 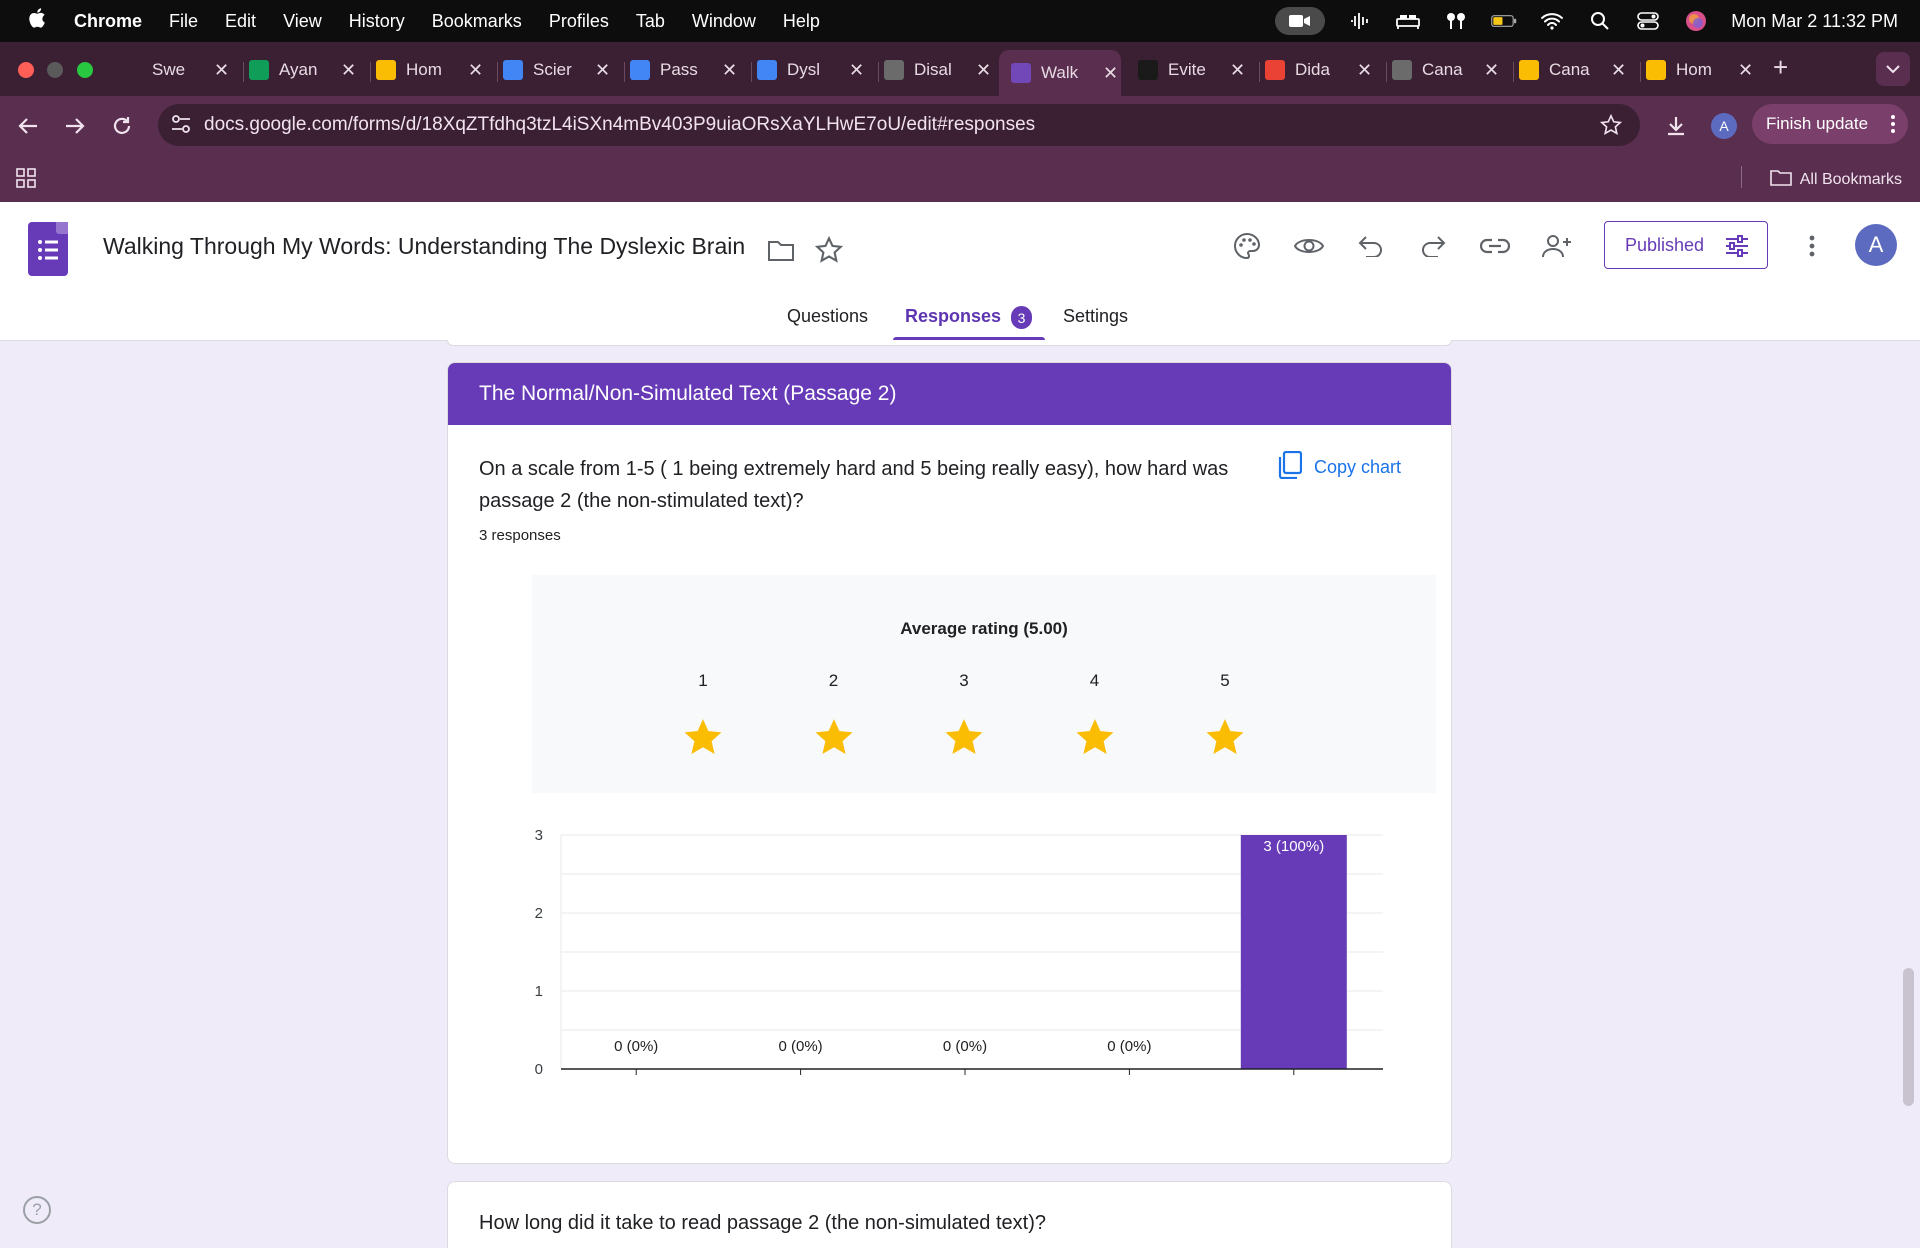 I want to click on site-settings-icon, so click(x=182, y=125).